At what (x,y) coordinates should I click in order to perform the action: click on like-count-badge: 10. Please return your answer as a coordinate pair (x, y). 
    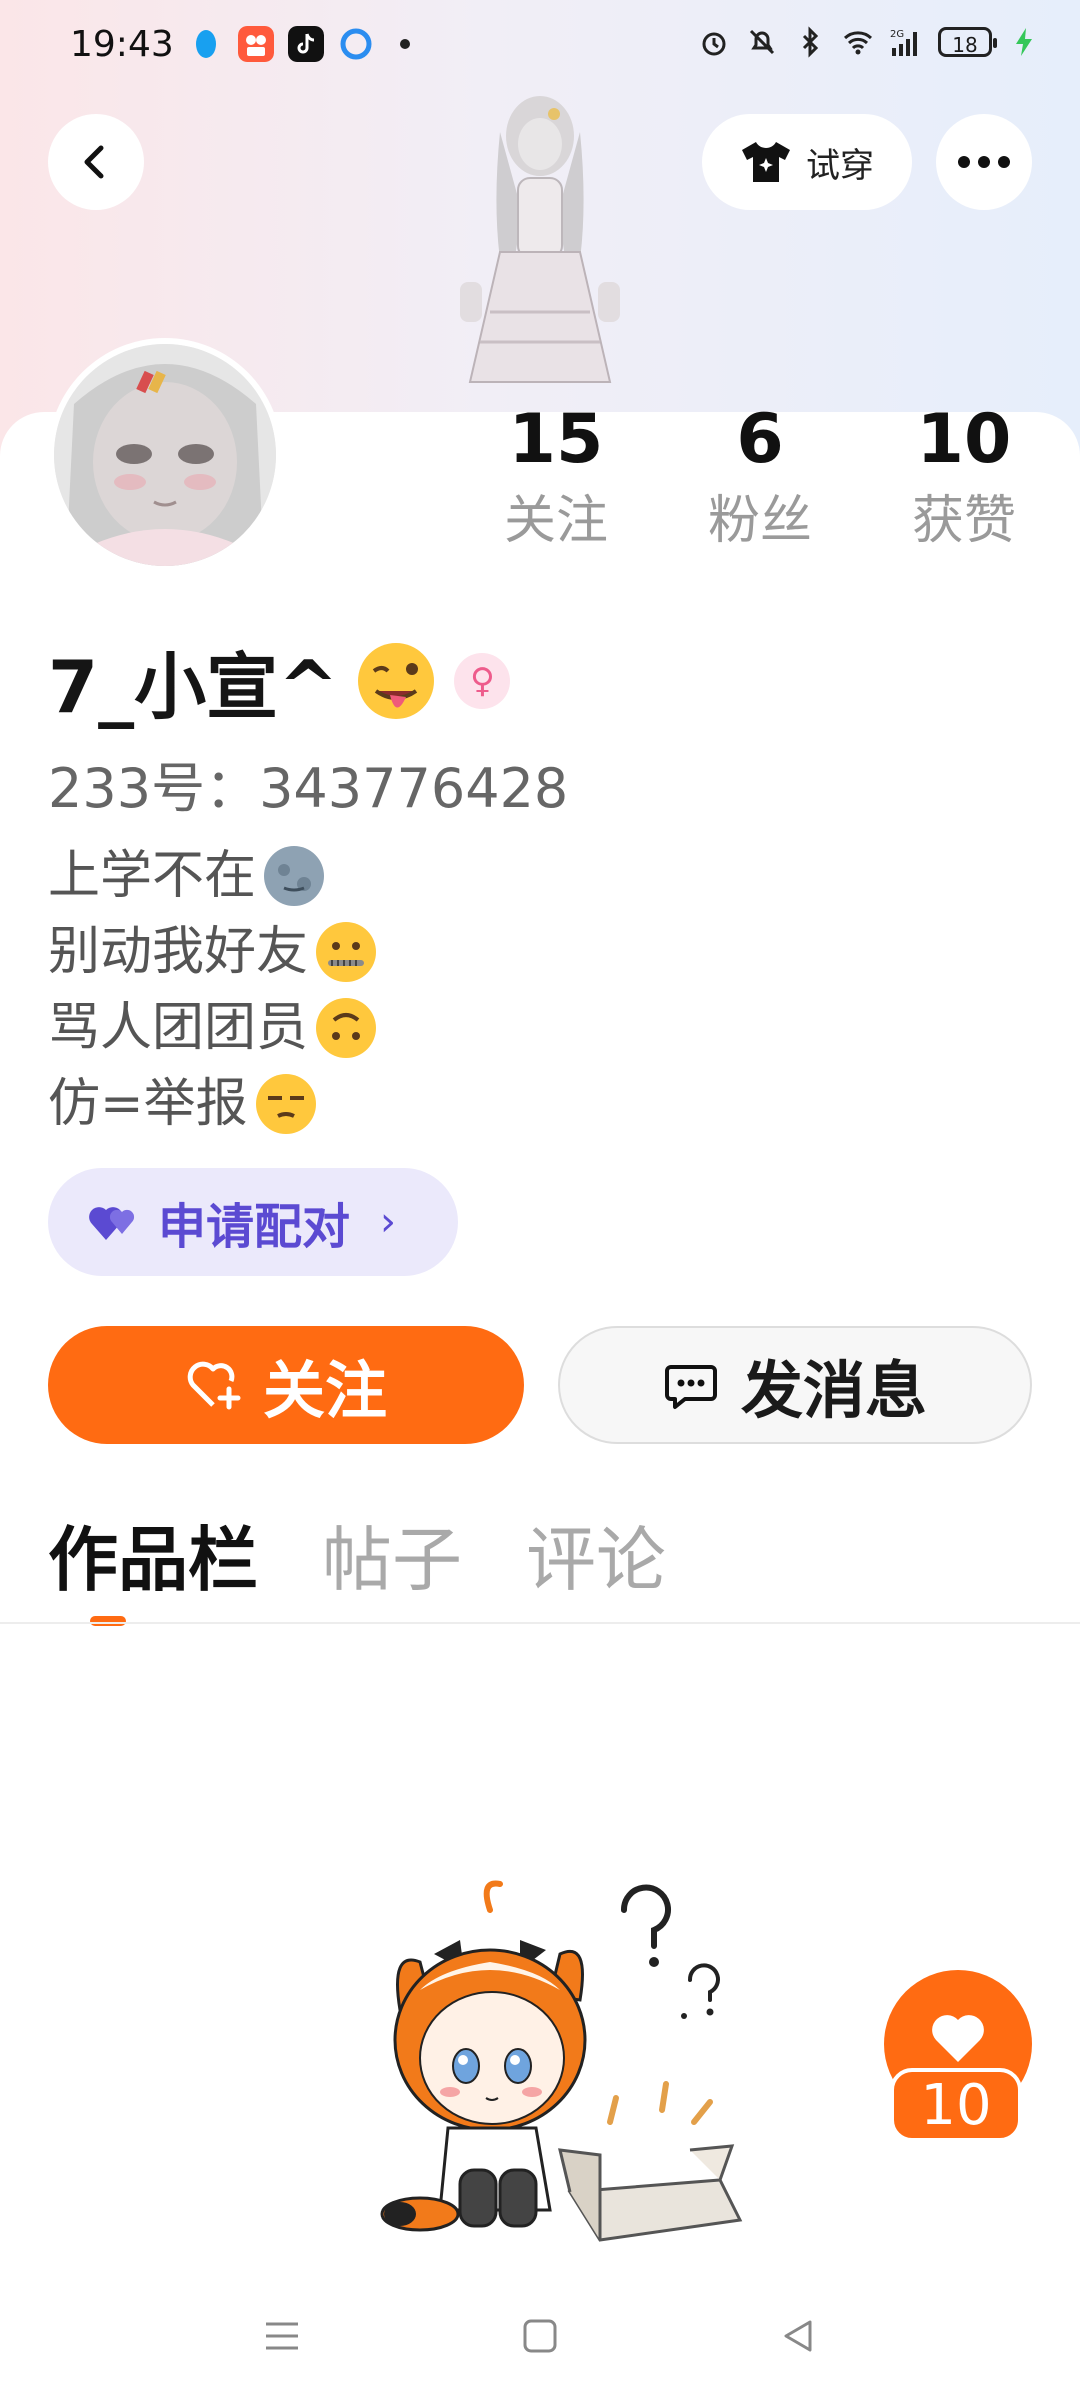
    Looking at the image, I should click on (956, 2105).